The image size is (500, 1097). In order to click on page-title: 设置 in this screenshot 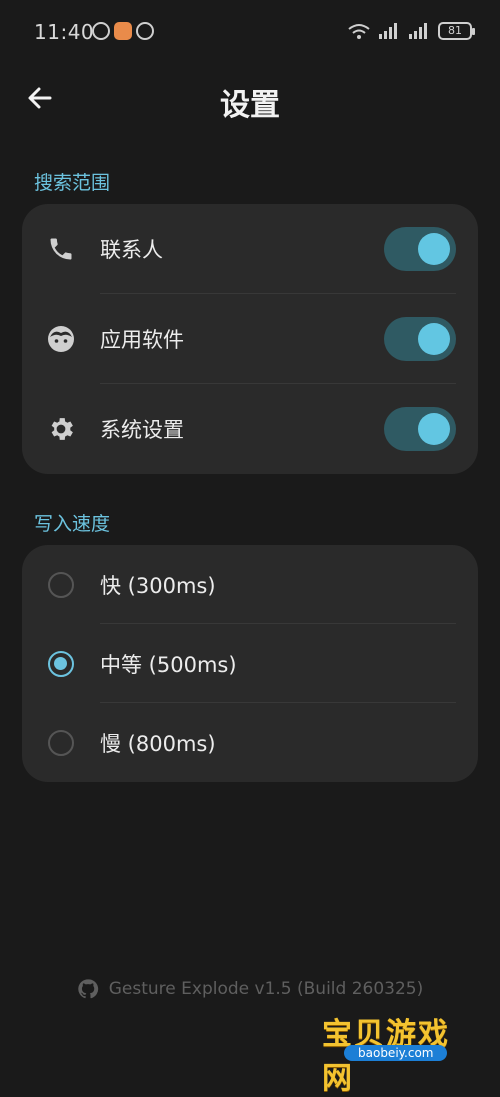, I will do `click(250, 105)`.